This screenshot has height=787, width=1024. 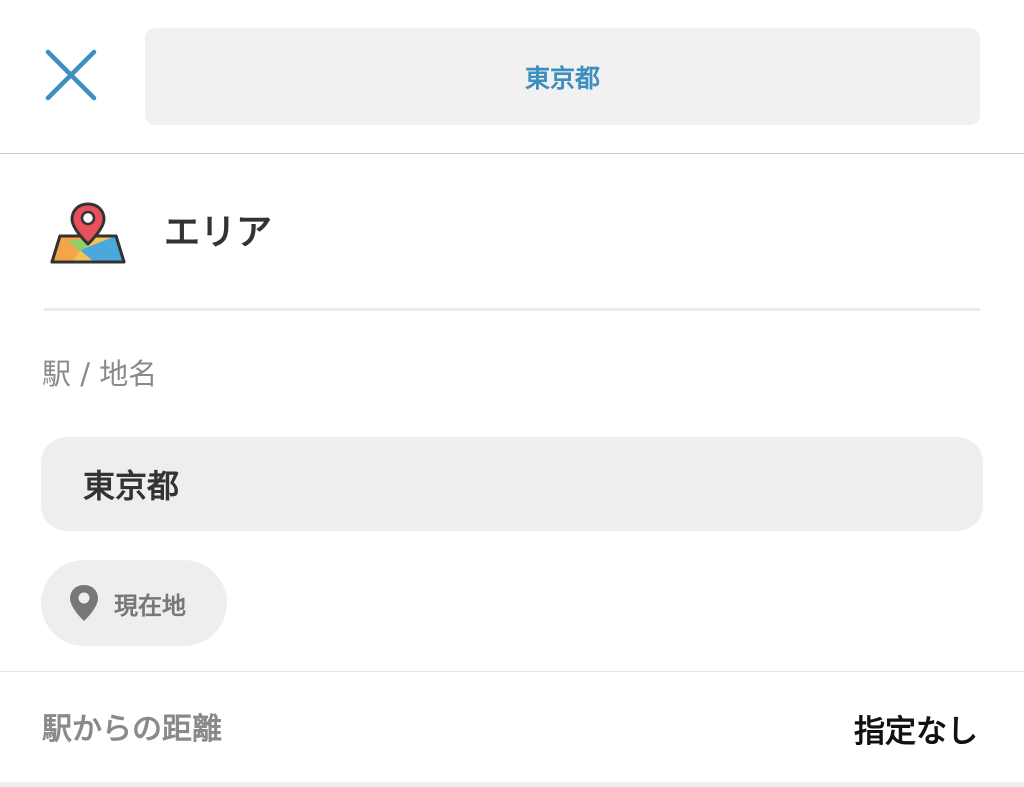 What do you see at coordinates (512, 484) in the screenshot?
I see `station-input: 東京都` at bounding box center [512, 484].